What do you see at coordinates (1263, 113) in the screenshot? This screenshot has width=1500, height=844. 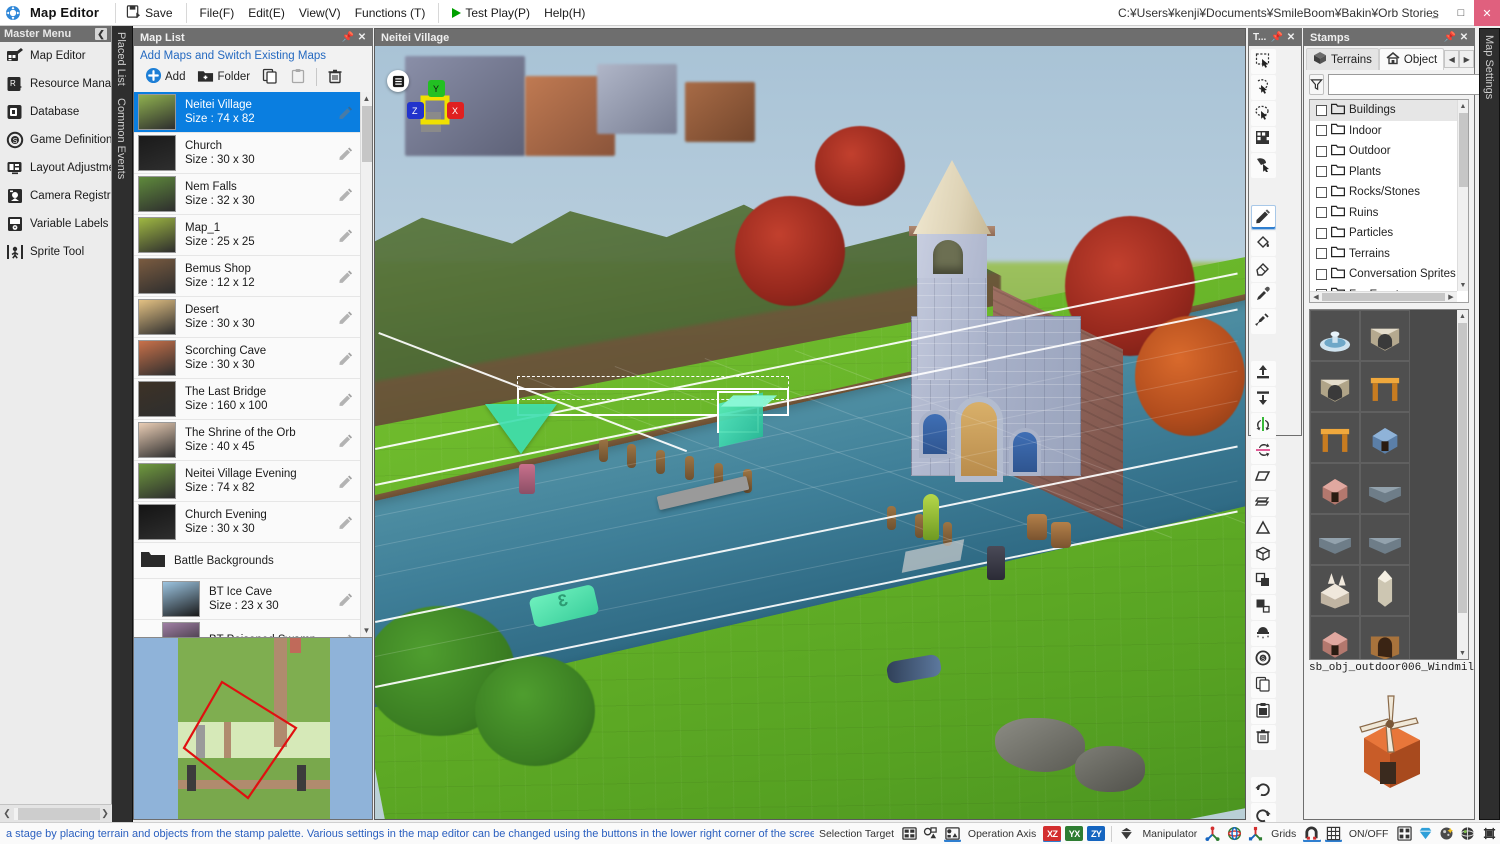 I see `circle-select-tool` at bounding box center [1263, 113].